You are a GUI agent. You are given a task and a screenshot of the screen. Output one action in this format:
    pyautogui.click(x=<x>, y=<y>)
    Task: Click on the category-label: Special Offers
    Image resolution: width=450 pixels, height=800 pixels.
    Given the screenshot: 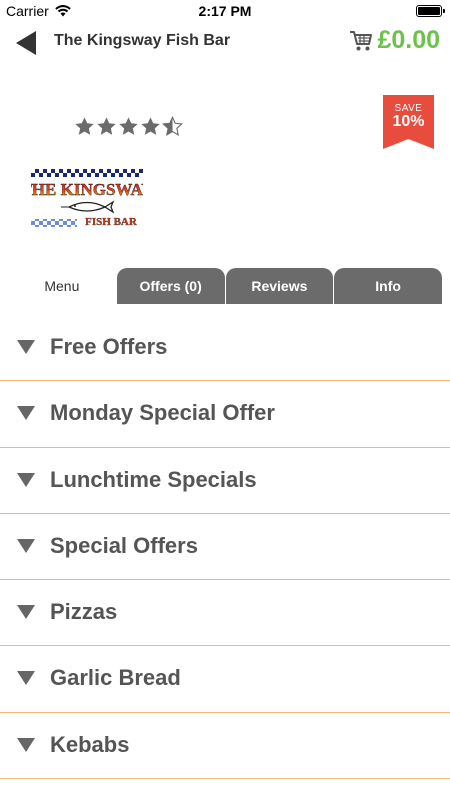 What is the action you would take?
    pyautogui.click(x=124, y=545)
    